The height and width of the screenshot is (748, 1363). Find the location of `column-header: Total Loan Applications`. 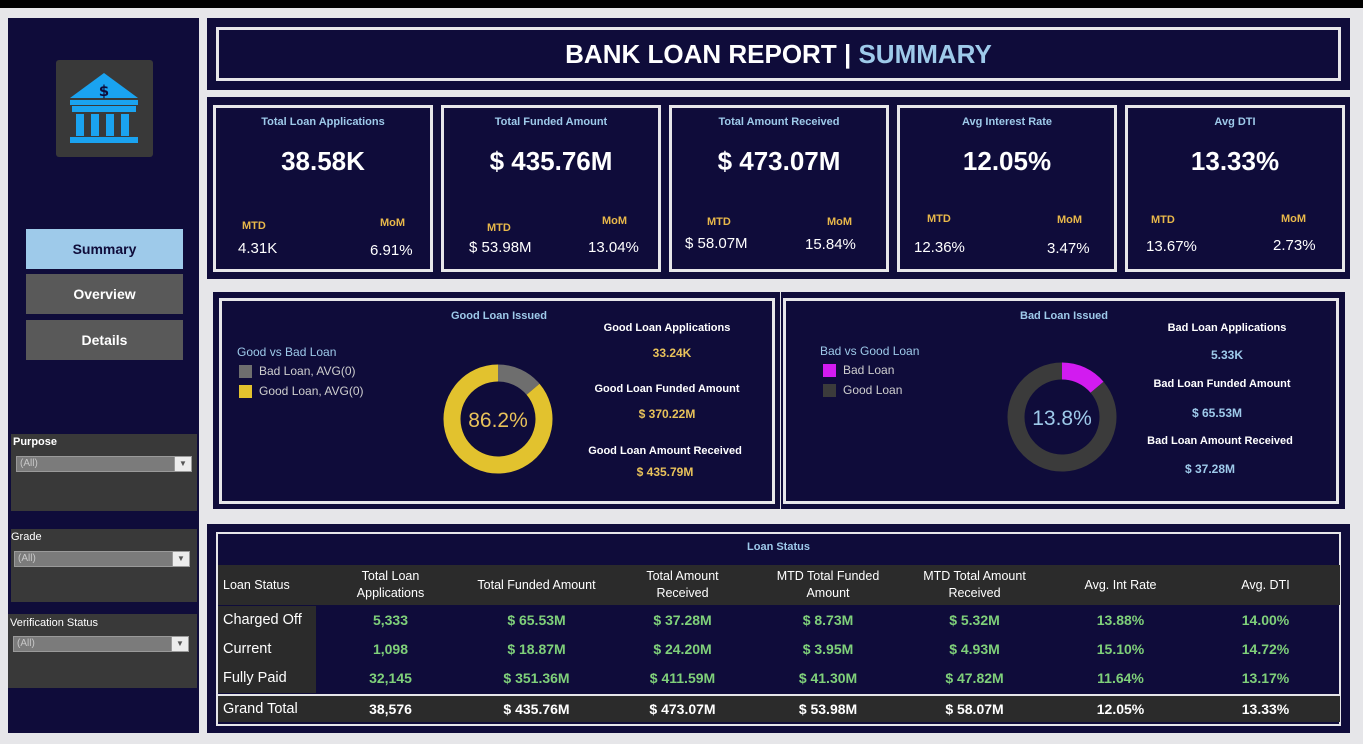

column-header: Total Loan Applications is located at coordinates (390, 585).